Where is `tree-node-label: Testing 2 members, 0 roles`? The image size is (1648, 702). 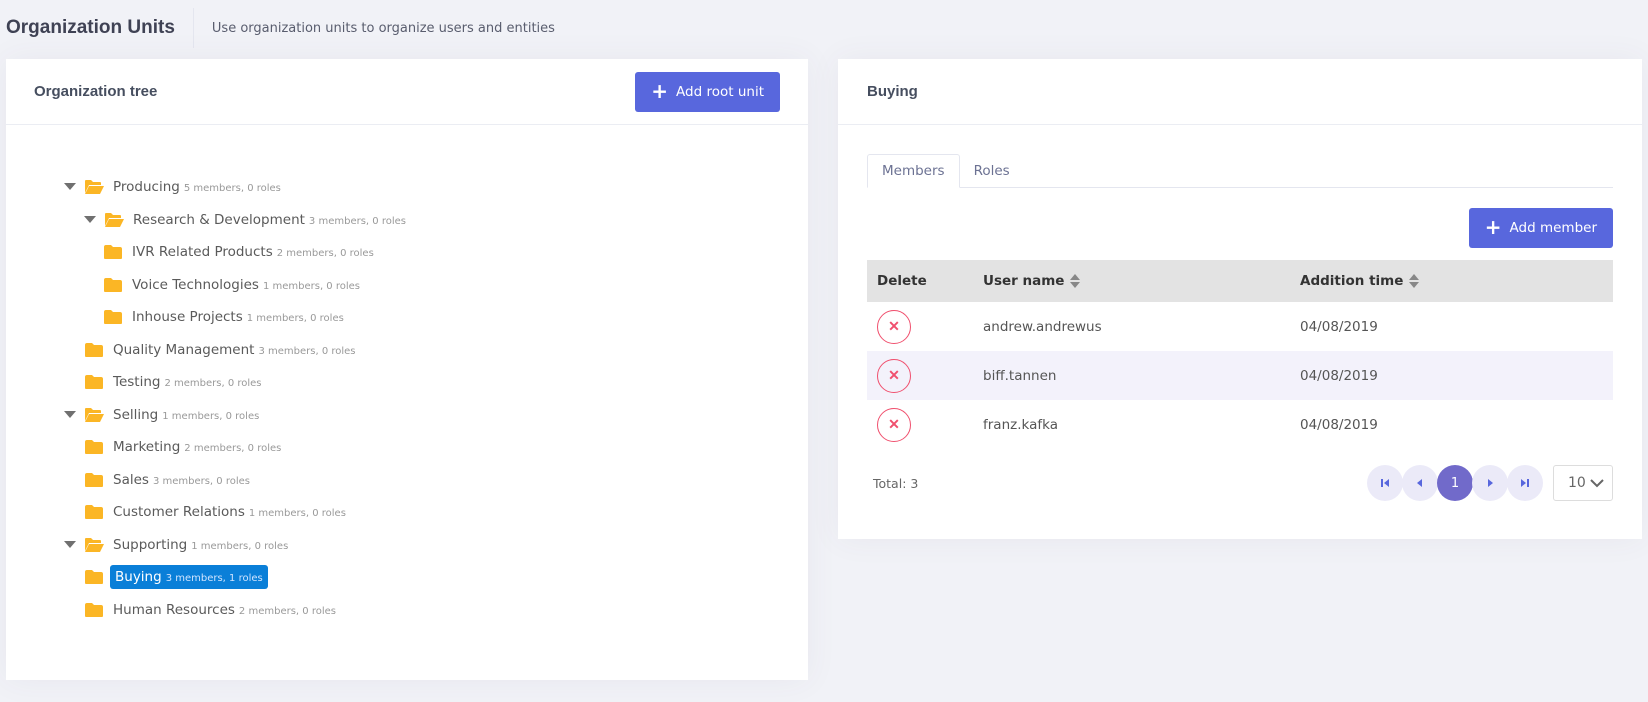 tree-node-label: Testing 2 members, 0 roles is located at coordinates (187, 382).